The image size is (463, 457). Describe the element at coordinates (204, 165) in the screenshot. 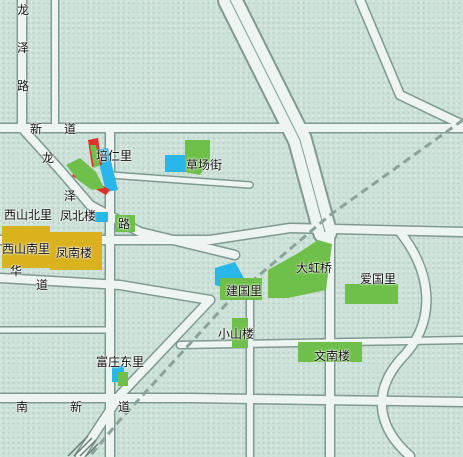

I see `label-caochang-jie: 草场街` at that location.